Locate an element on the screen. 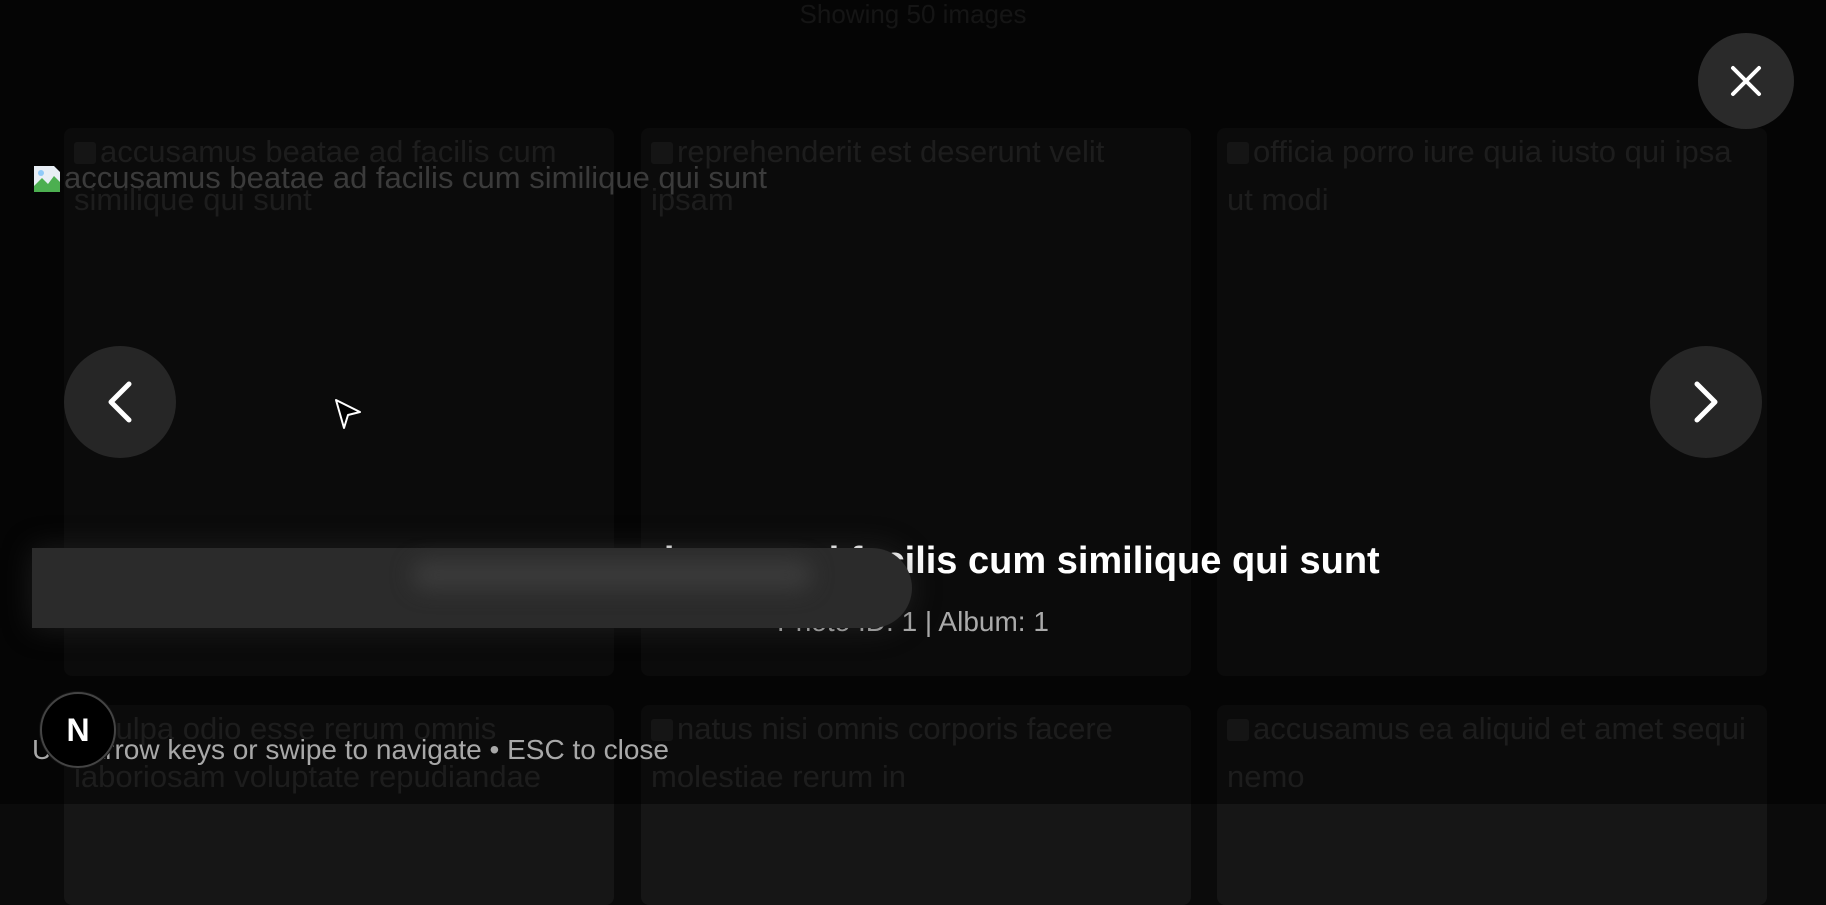  next-button is located at coordinates (1706, 402).